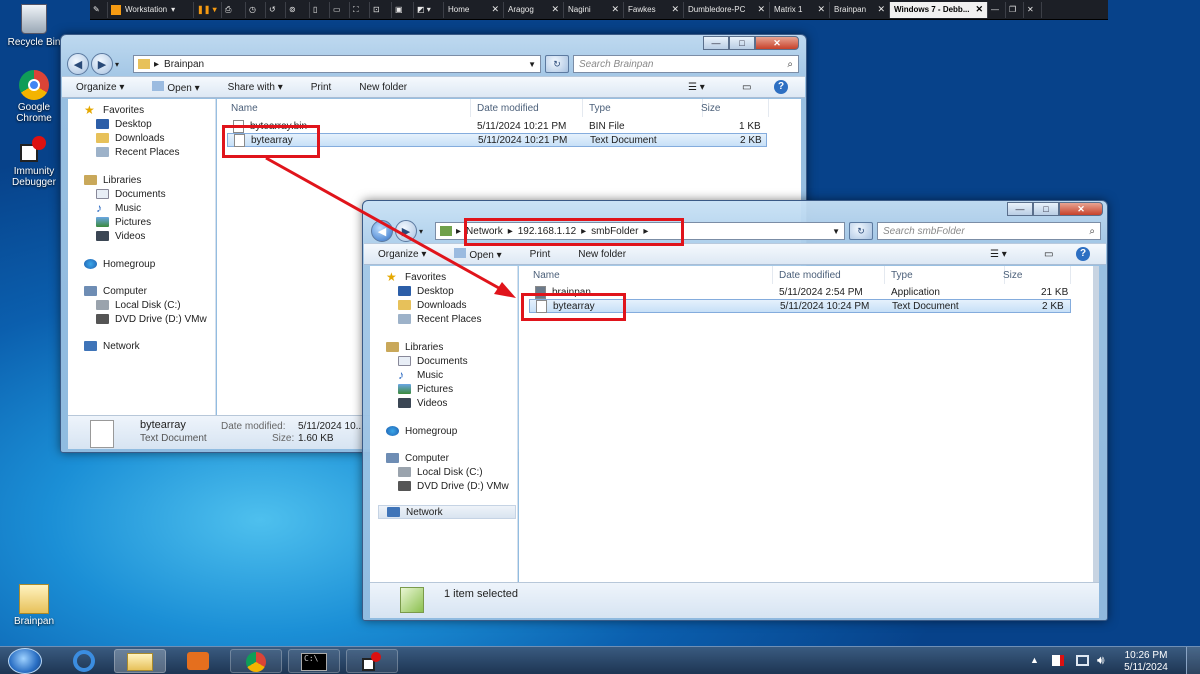 This screenshot has height=674, width=1200. What do you see at coordinates (1082, 660) in the screenshot?
I see `network-tray-icon` at bounding box center [1082, 660].